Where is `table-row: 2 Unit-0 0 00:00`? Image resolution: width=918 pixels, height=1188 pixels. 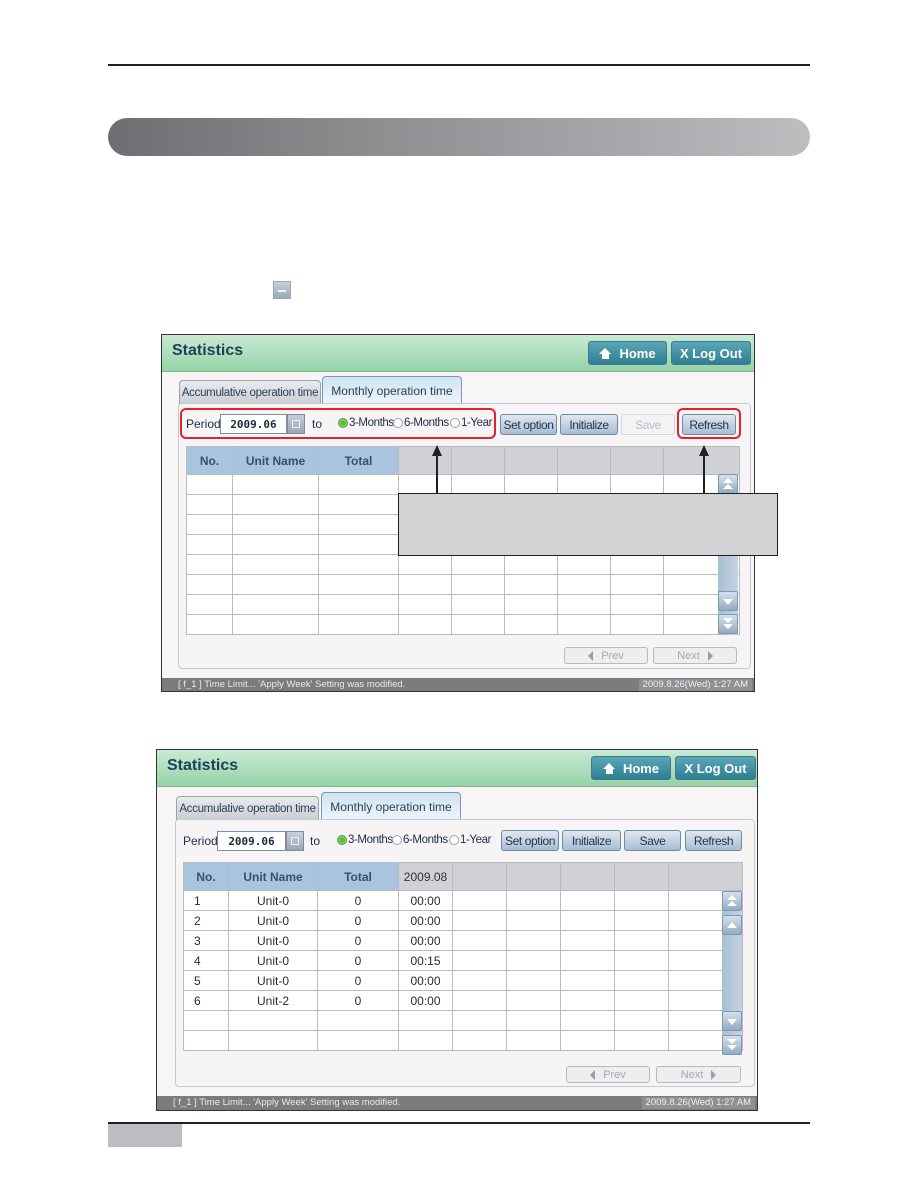
table-row: 2 Unit-0 0 00:00 is located at coordinates (463, 920).